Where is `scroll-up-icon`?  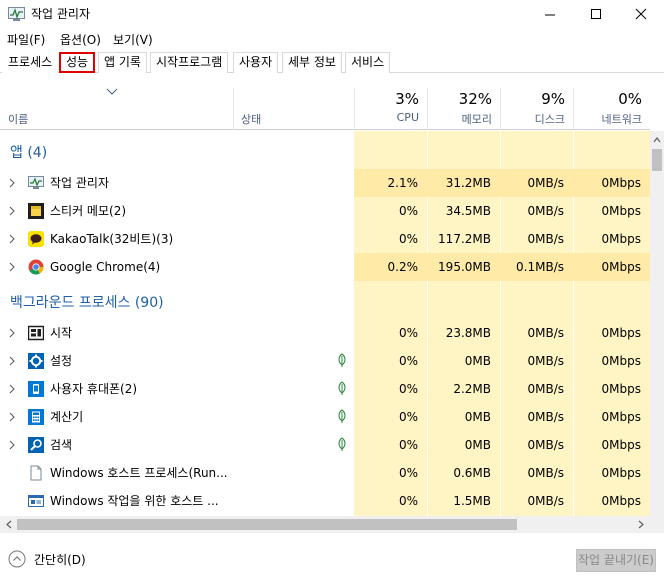 scroll-up-icon is located at coordinates (657, 140).